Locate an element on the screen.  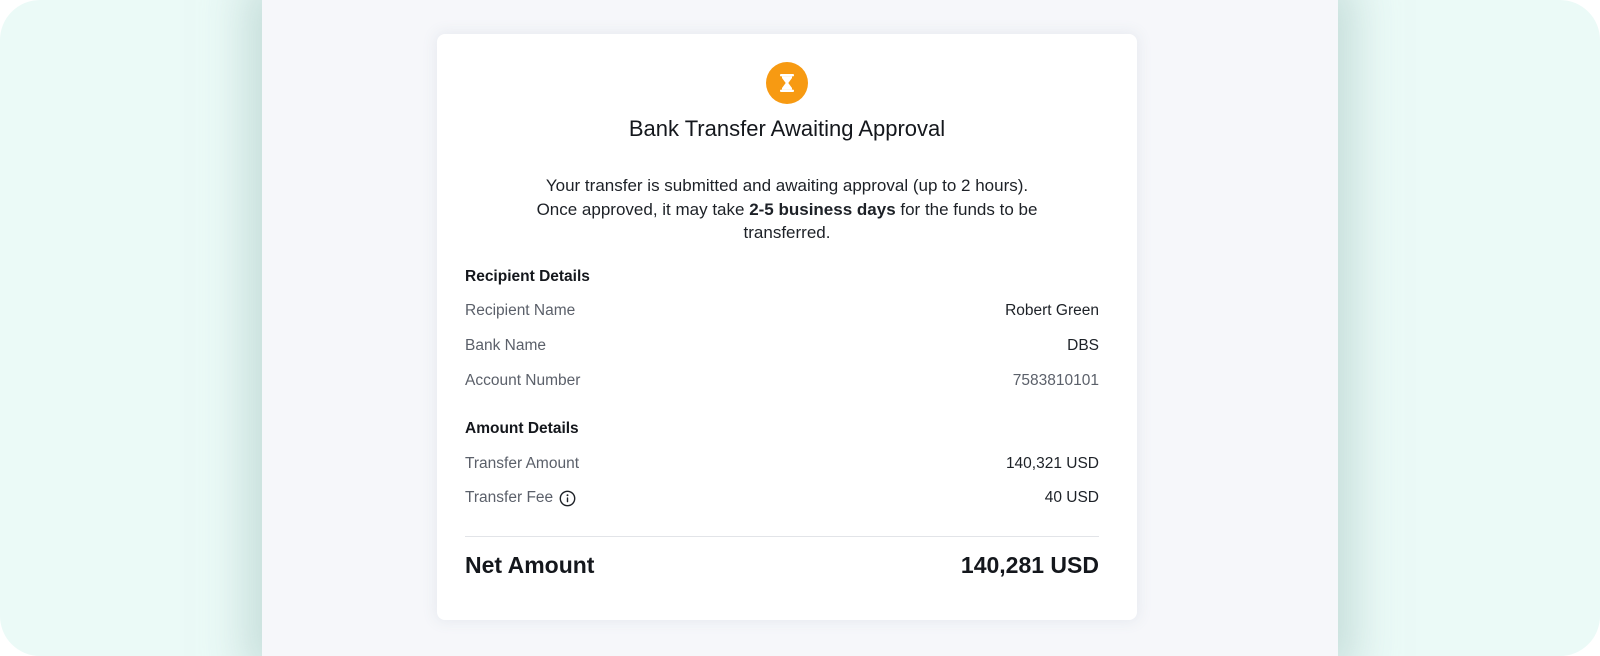
transfer-amount-row: Transfer Amount 140,321 USD is located at coordinates (782, 464).